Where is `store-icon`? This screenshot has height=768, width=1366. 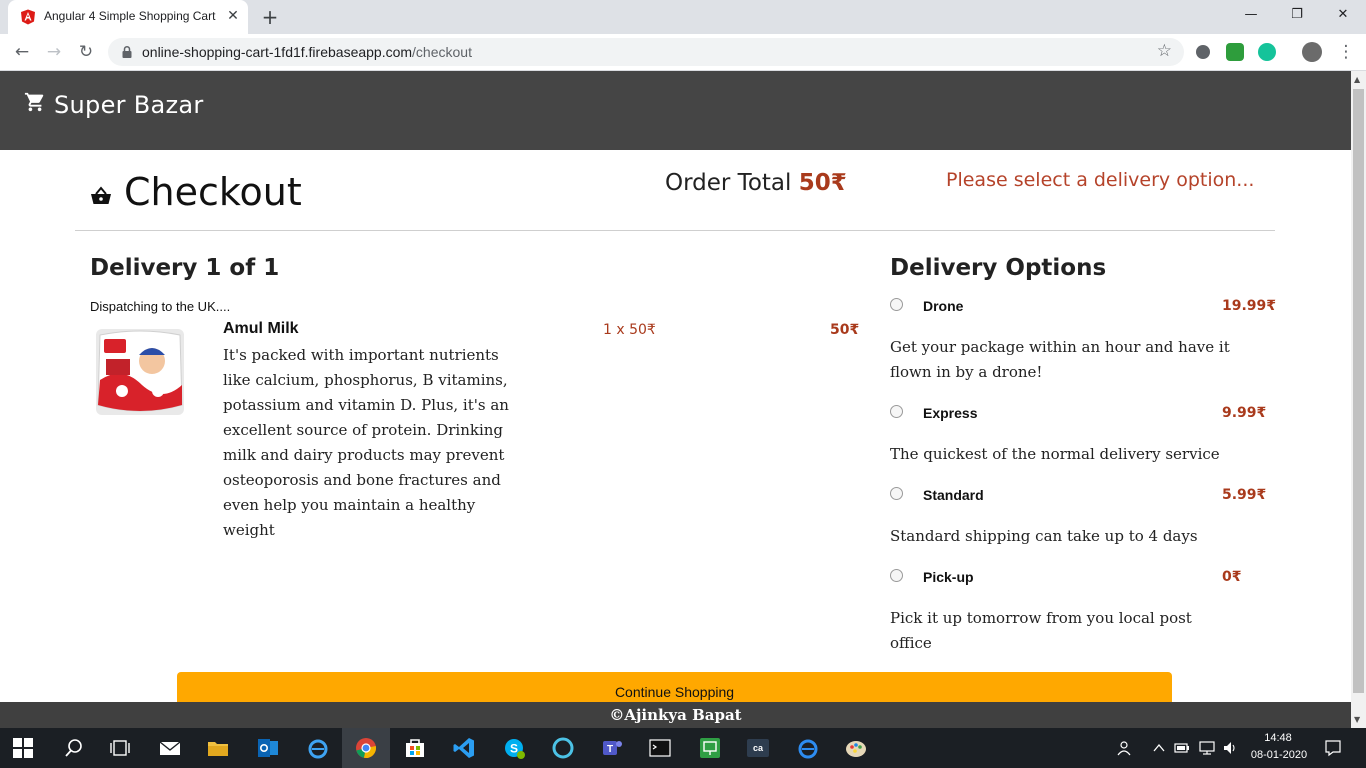
store-icon is located at coordinates (415, 748).